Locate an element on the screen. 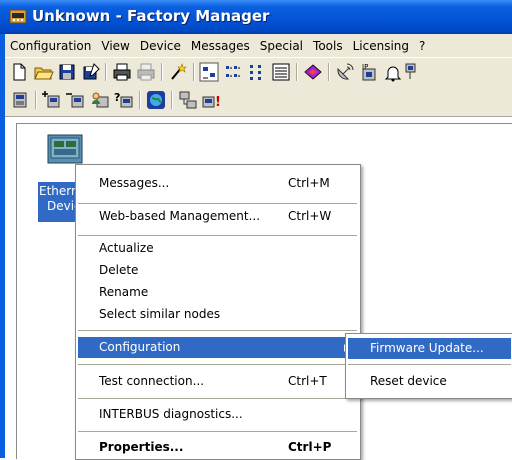 The image size is (512, 460). small-icons-icon is located at coordinates (233, 72).